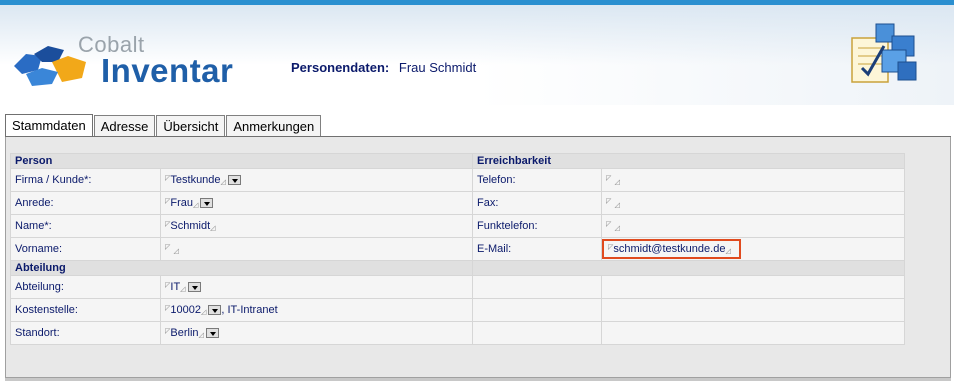 The width and height of the screenshot is (954, 385). I want to click on telefon-field: ◸ ◿, so click(753, 180).